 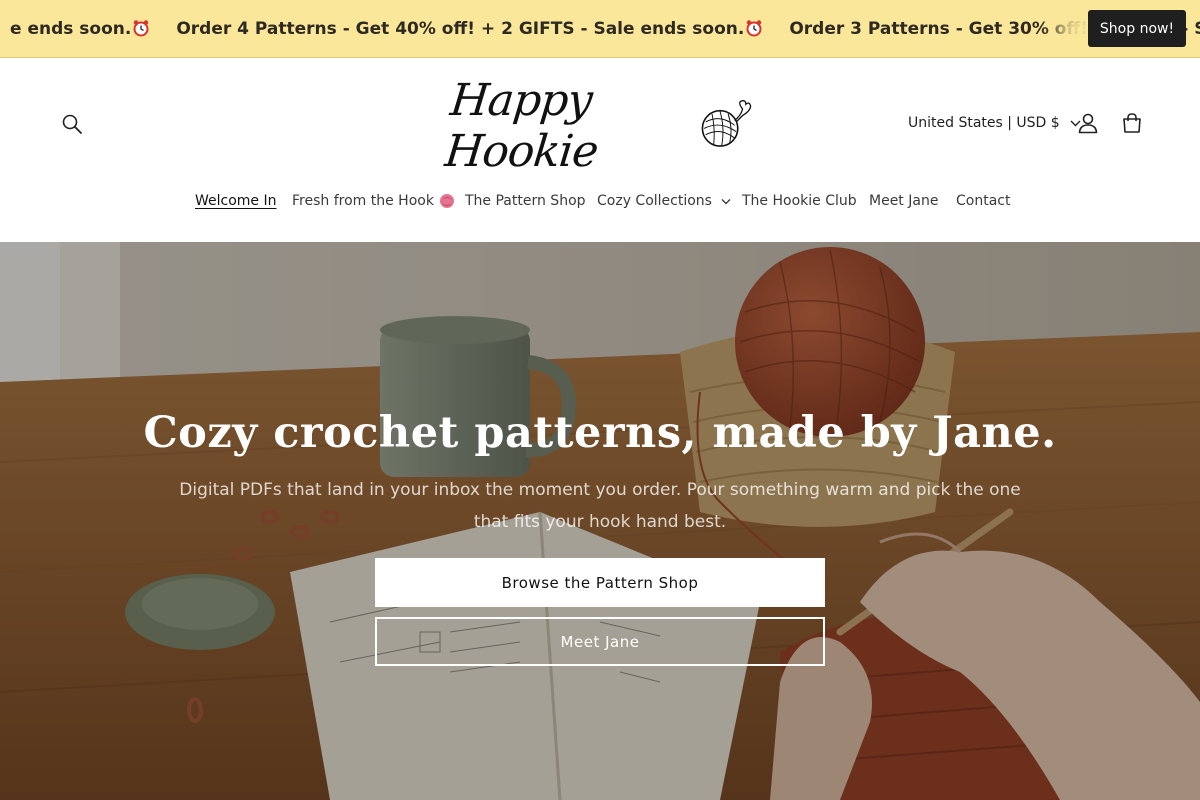 What do you see at coordinates (983, 201) in the screenshot?
I see `nav-item-contact: Contact` at bounding box center [983, 201].